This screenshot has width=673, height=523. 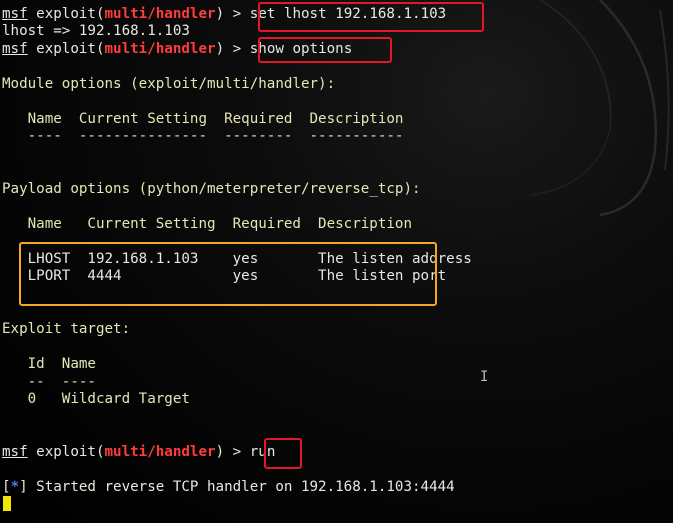 I want to click on highlight-box-payload-rows, so click(x=228, y=274).